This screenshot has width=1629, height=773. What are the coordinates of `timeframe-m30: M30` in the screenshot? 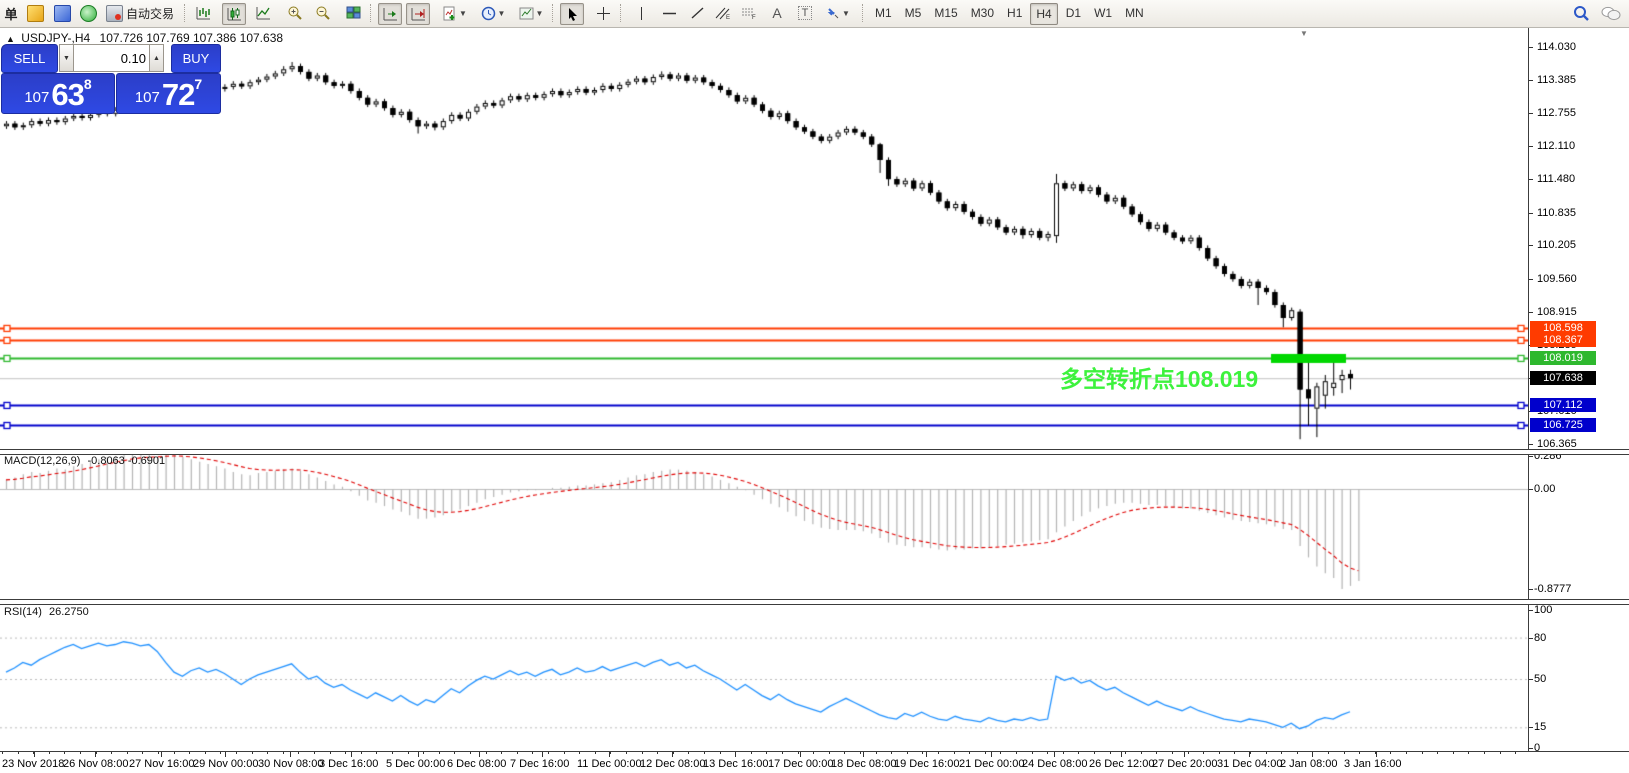 It's located at (982, 13).